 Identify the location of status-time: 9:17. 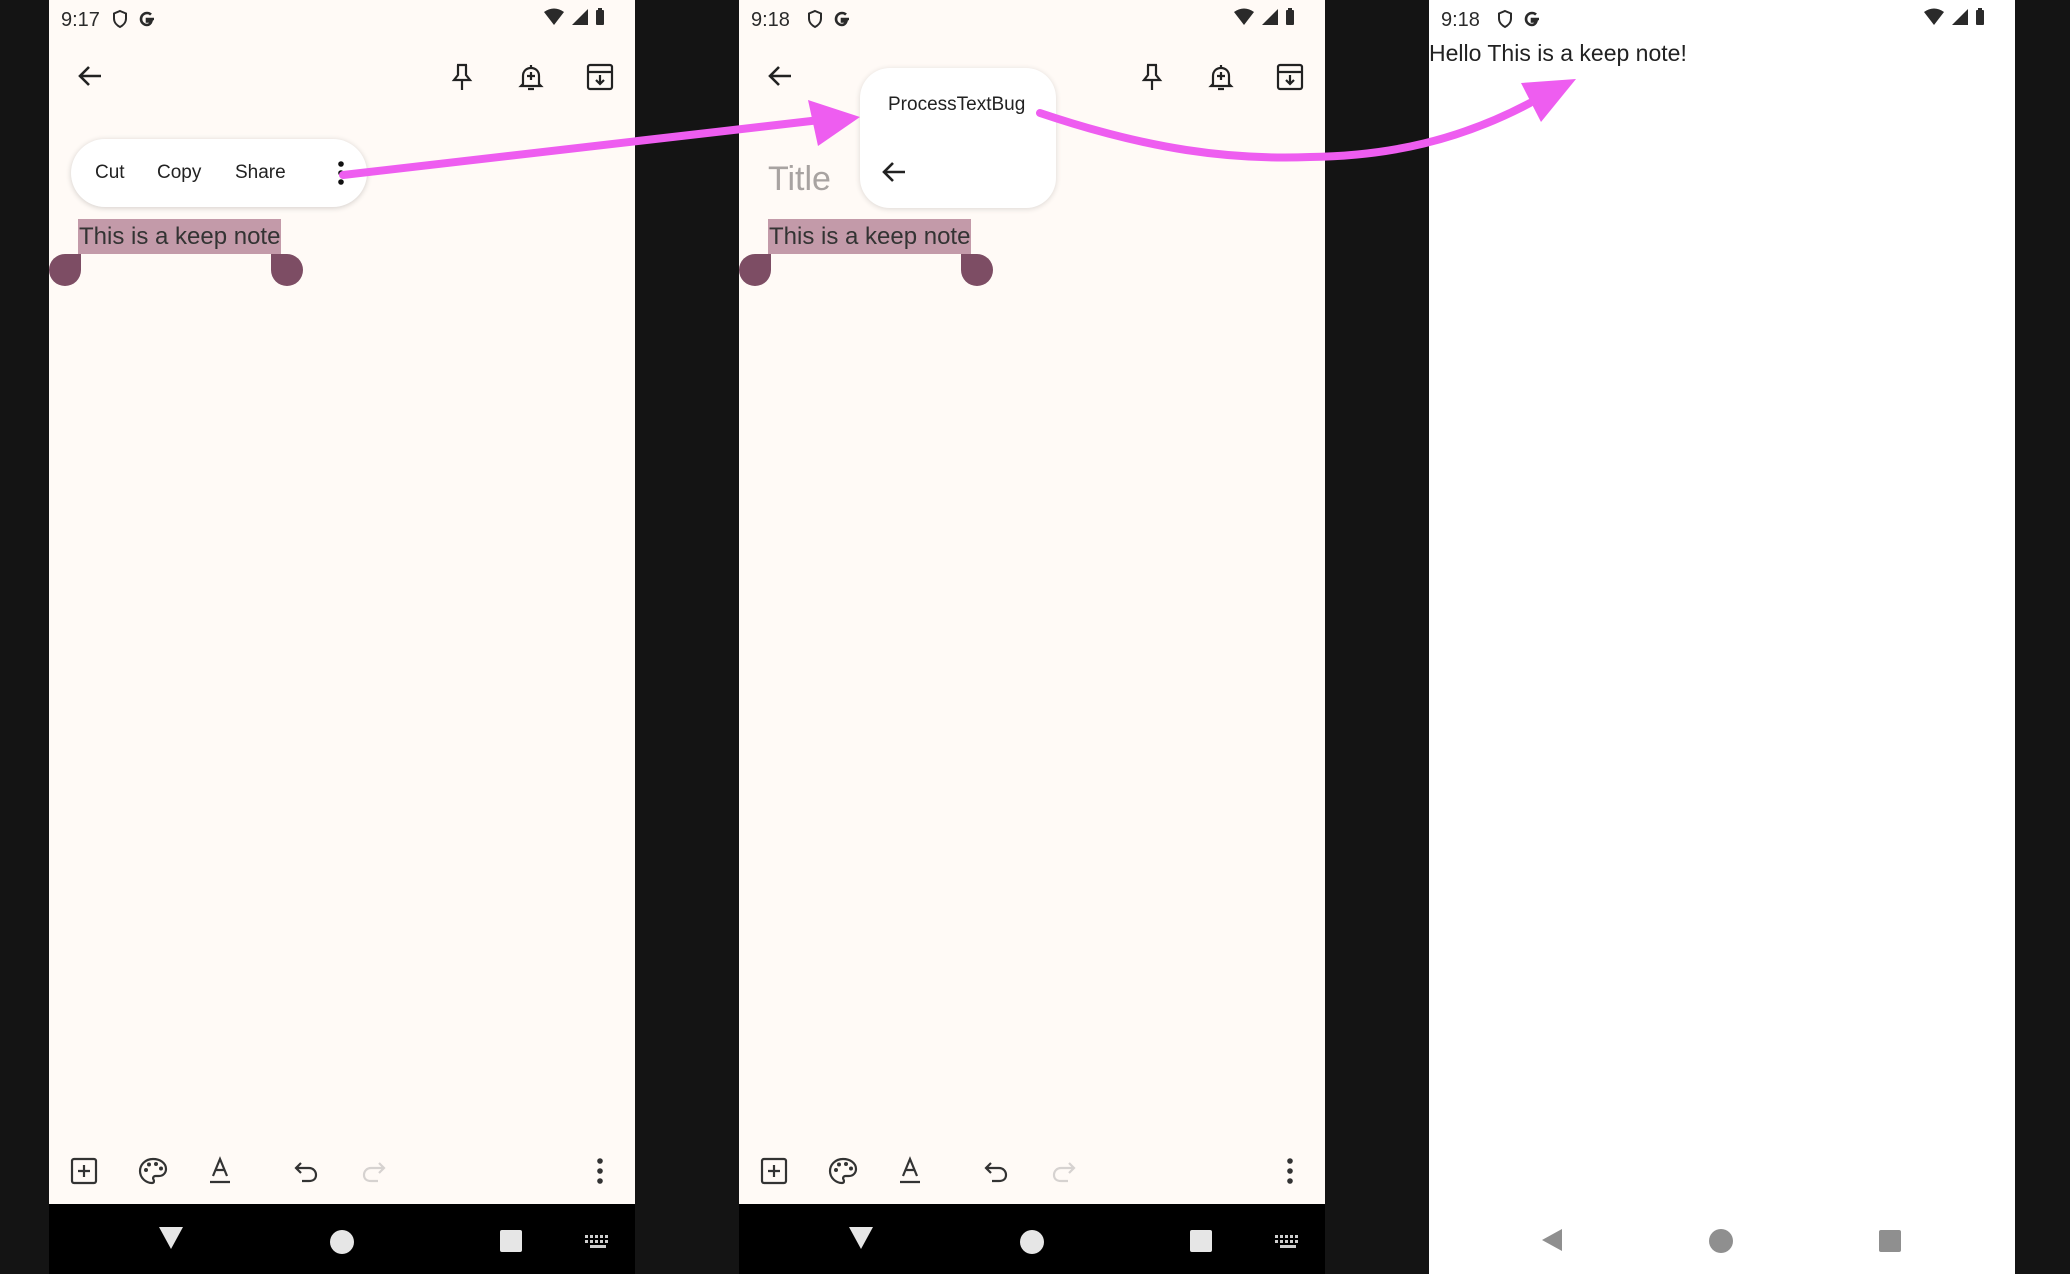
(80, 20).